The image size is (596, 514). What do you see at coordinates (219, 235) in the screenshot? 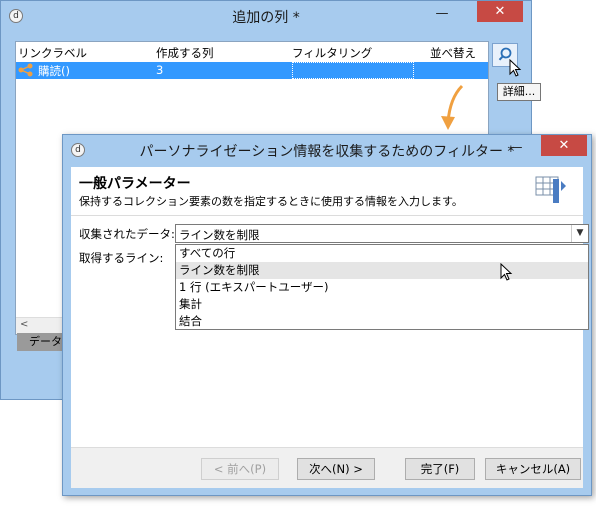
I see `selected-value: ライン数を制限` at bounding box center [219, 235].